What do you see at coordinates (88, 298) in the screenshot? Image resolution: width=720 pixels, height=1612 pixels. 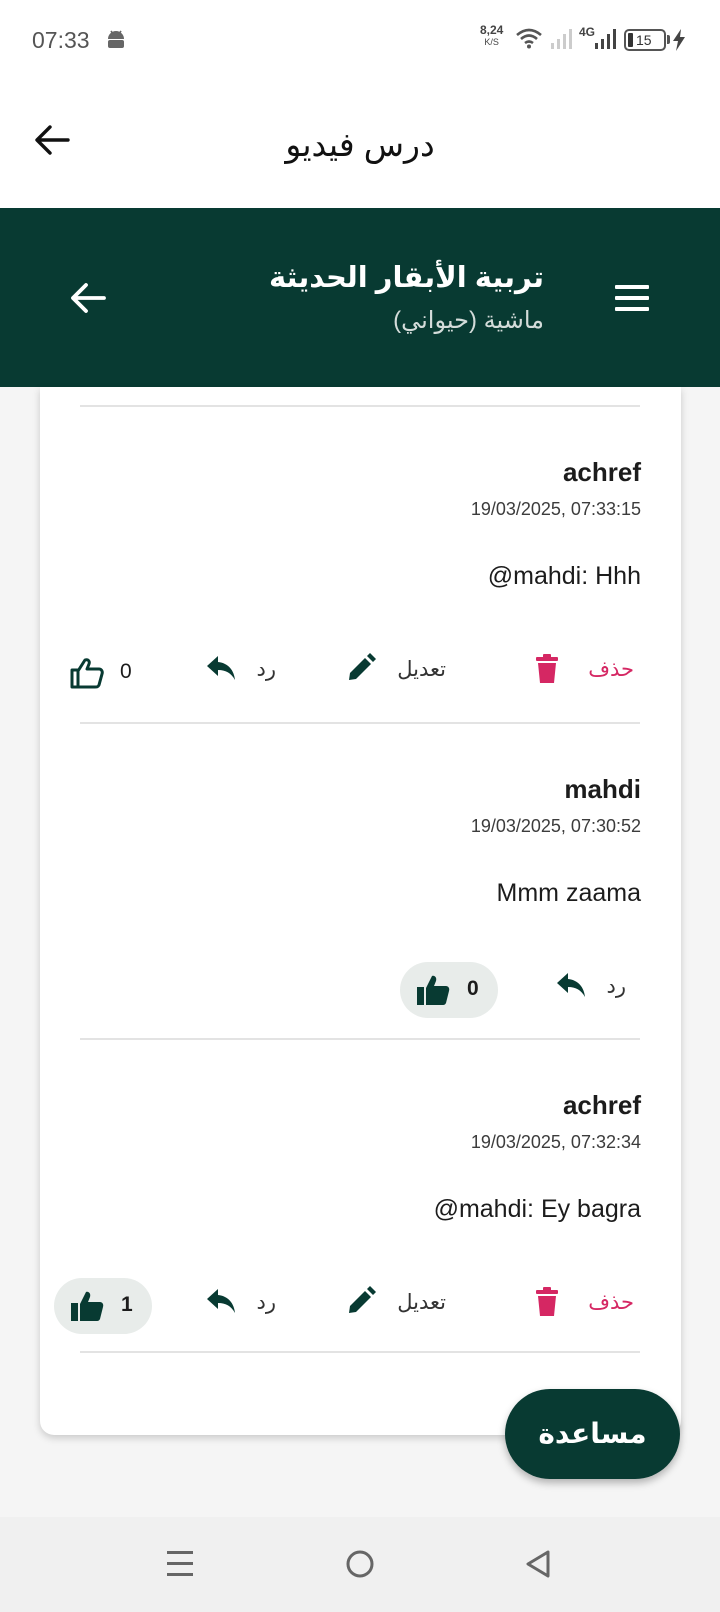 I see `arrow-left-icon` at bounding box center [88, 298].